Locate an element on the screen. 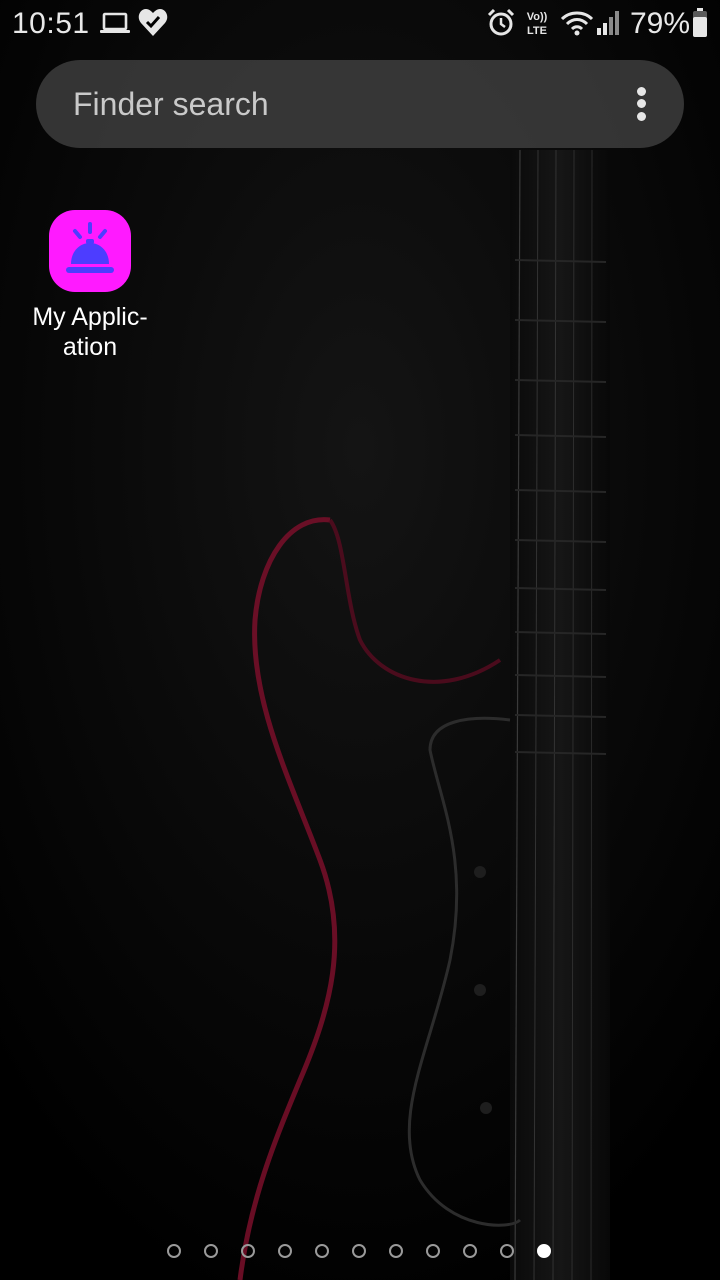 The width and height of the screenshot is (720, 1280). status-bar: 10:51 Vo)) LTE 79% is located at coordinates (360, 24).